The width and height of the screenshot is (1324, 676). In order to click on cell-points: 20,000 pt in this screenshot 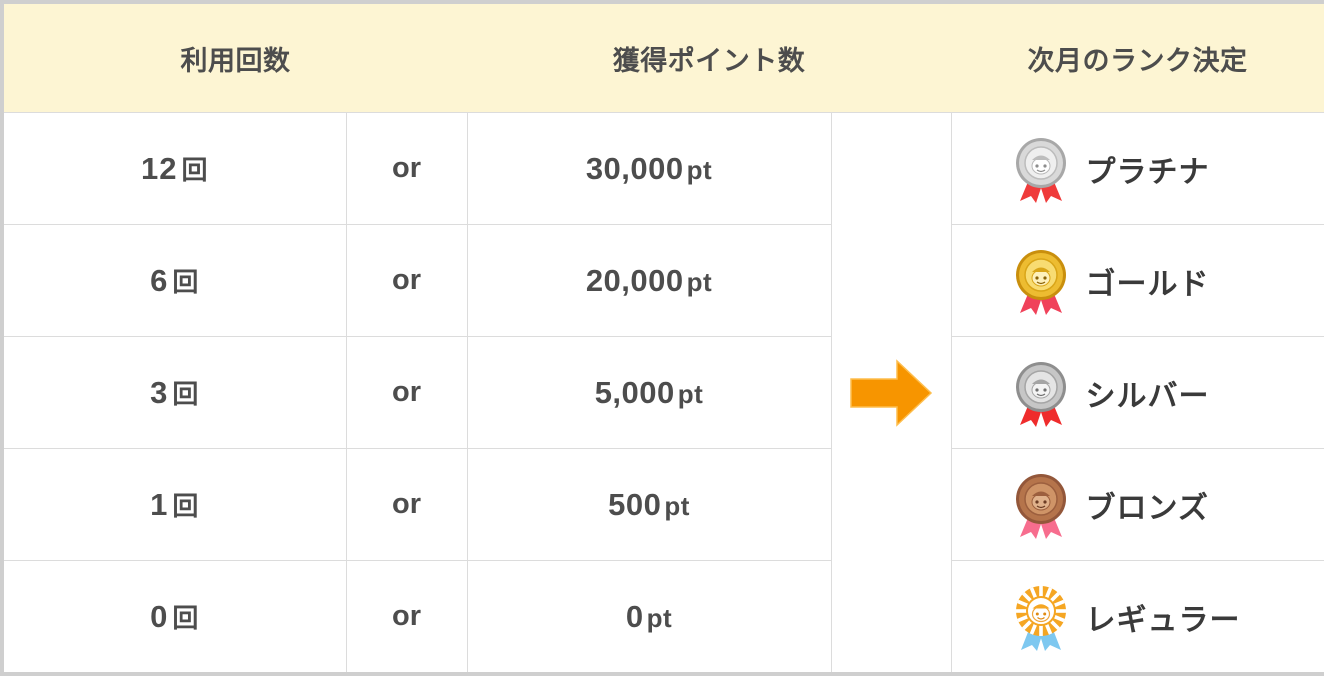, I will do `click(649, 280)`.